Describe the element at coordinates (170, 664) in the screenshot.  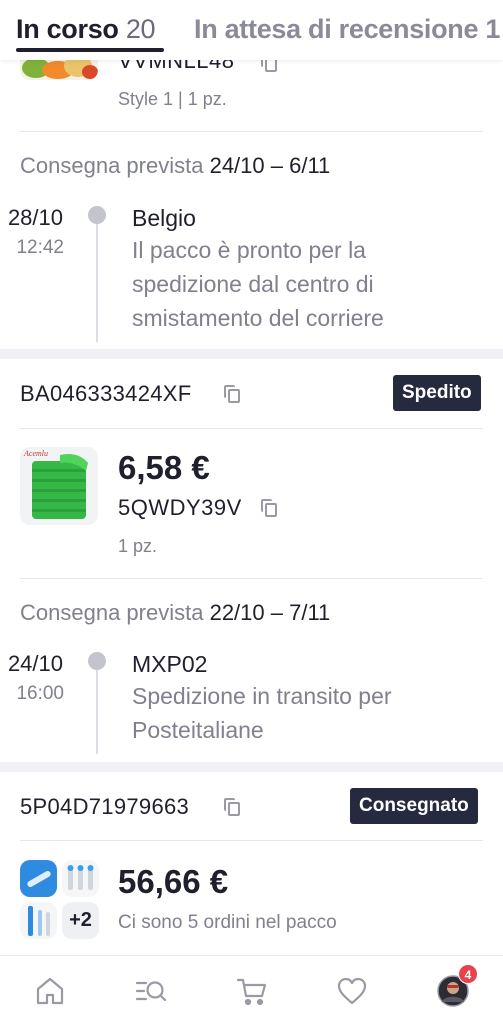
I see `tracking-event-place: MXP02` at that location.